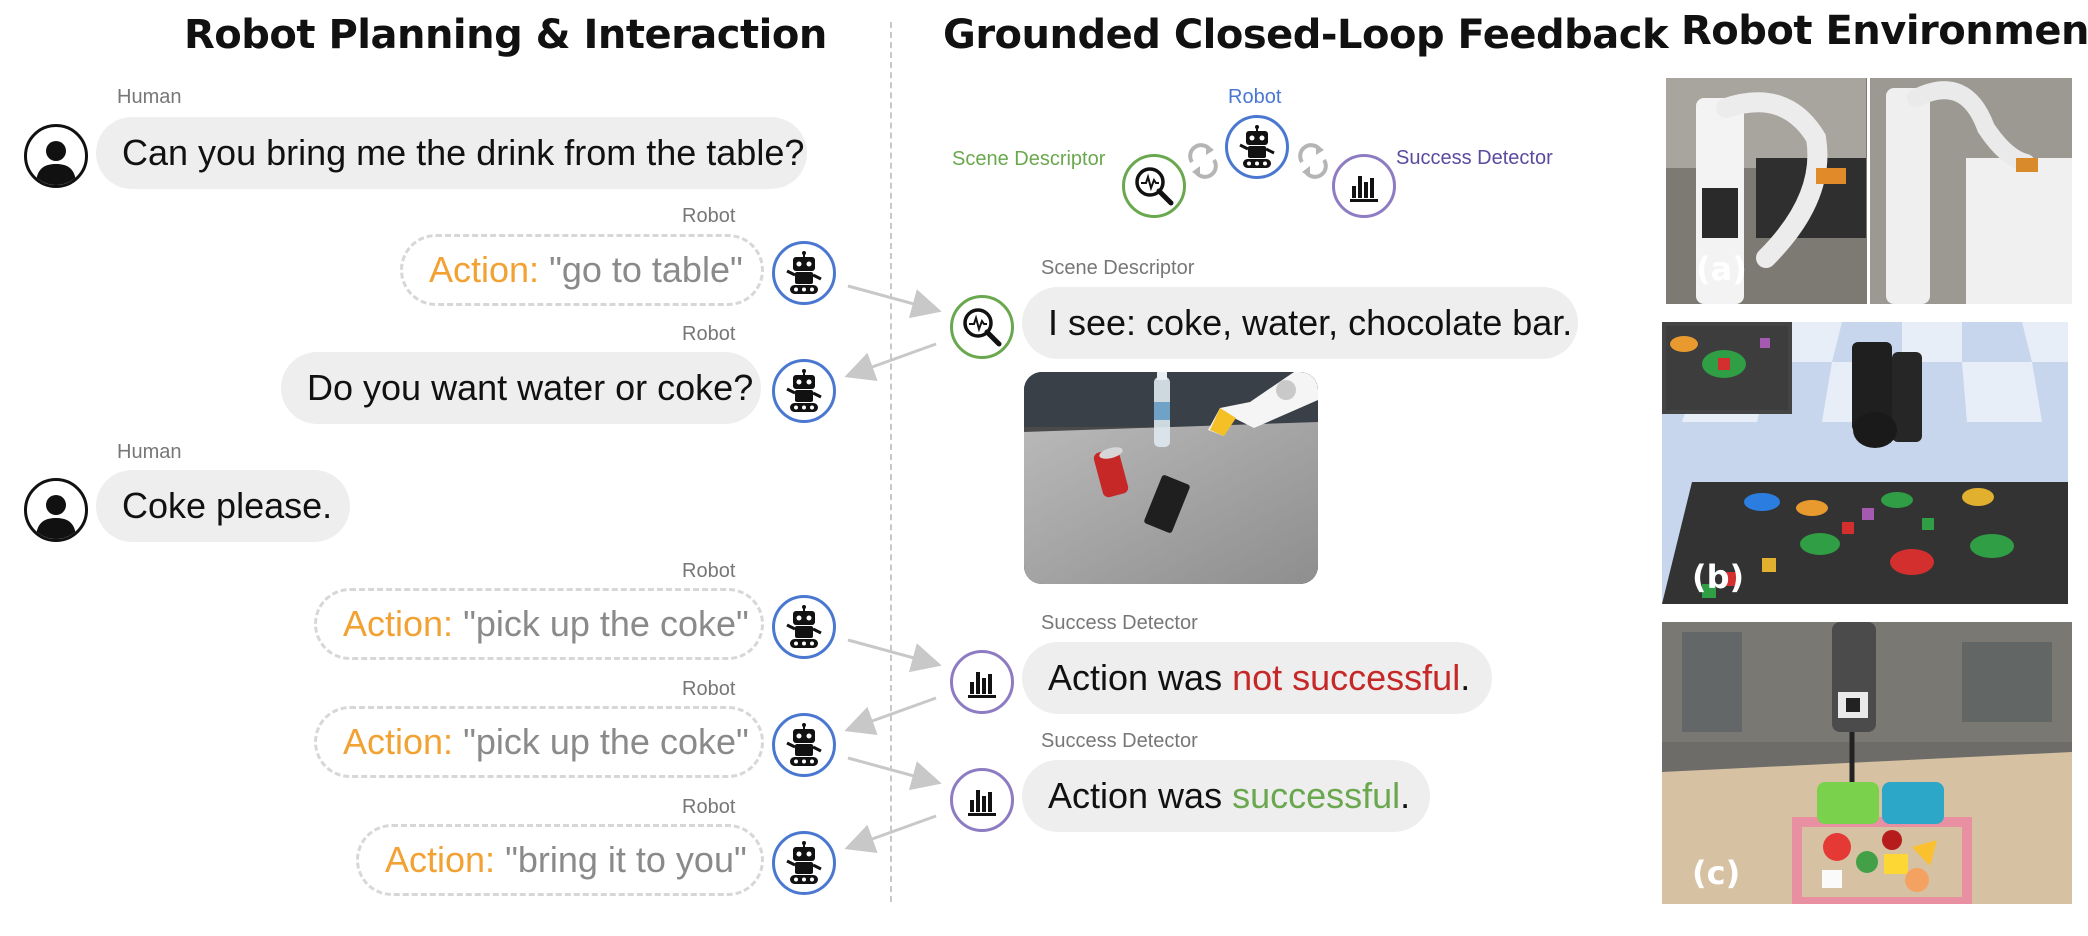 The height and width of the screenshot is (936, 2088). What do you see at coordinates (1716, 873) in the screenshot?
I see `environment-label-c: (c)` at bounding box center [1716, 873].